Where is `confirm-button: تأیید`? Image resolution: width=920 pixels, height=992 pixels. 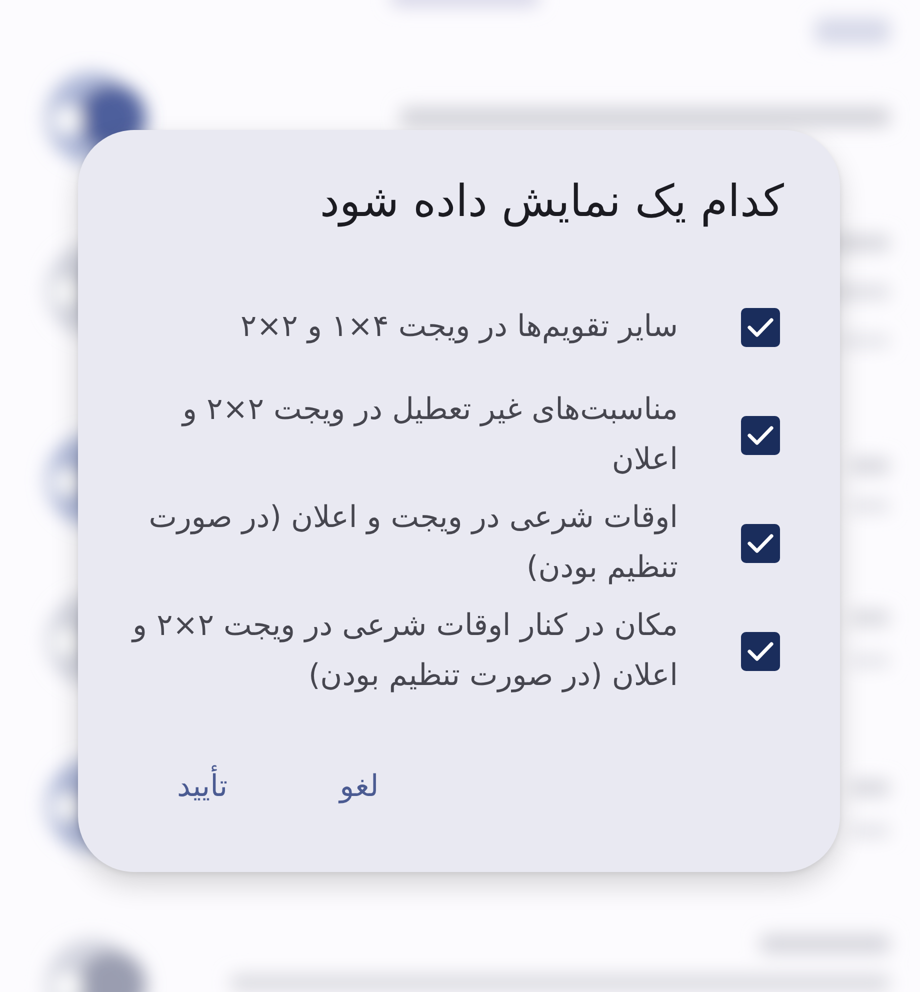
confirm-button: تأیید is located at coordinates (202, 786).